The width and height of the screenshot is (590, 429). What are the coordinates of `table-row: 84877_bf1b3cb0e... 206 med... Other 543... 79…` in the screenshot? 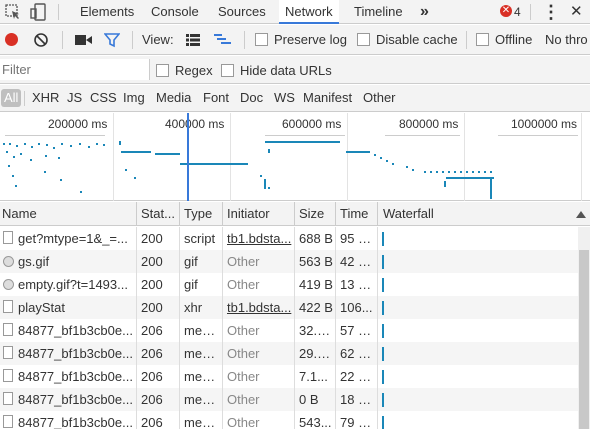 It's located at (289, 420).